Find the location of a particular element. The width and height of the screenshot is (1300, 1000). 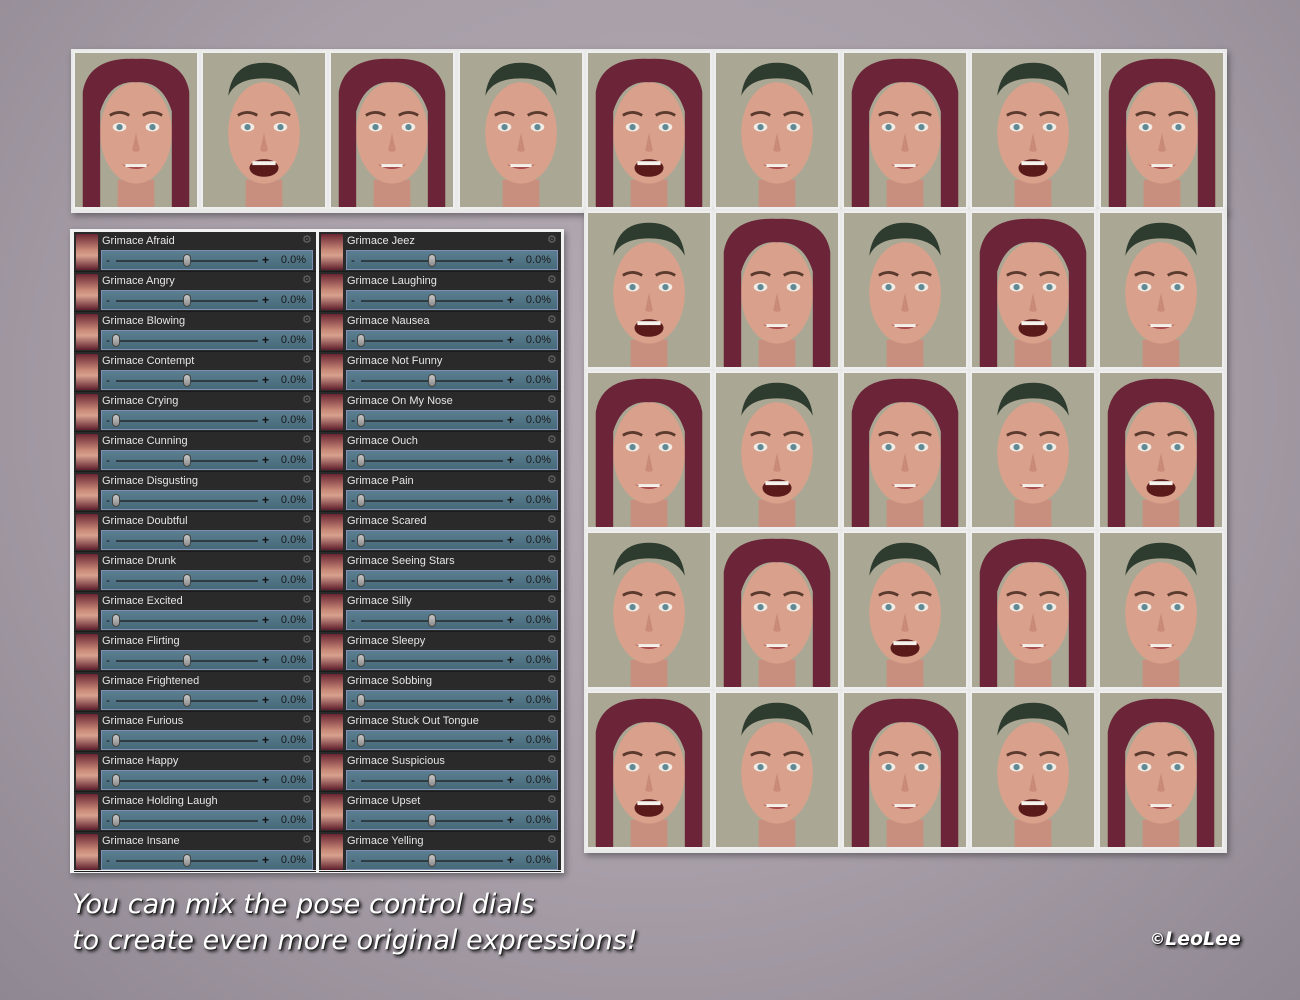

dial-row: Grimace Flirting ⚙ - +0.0% is located at coordinates (195, 652).